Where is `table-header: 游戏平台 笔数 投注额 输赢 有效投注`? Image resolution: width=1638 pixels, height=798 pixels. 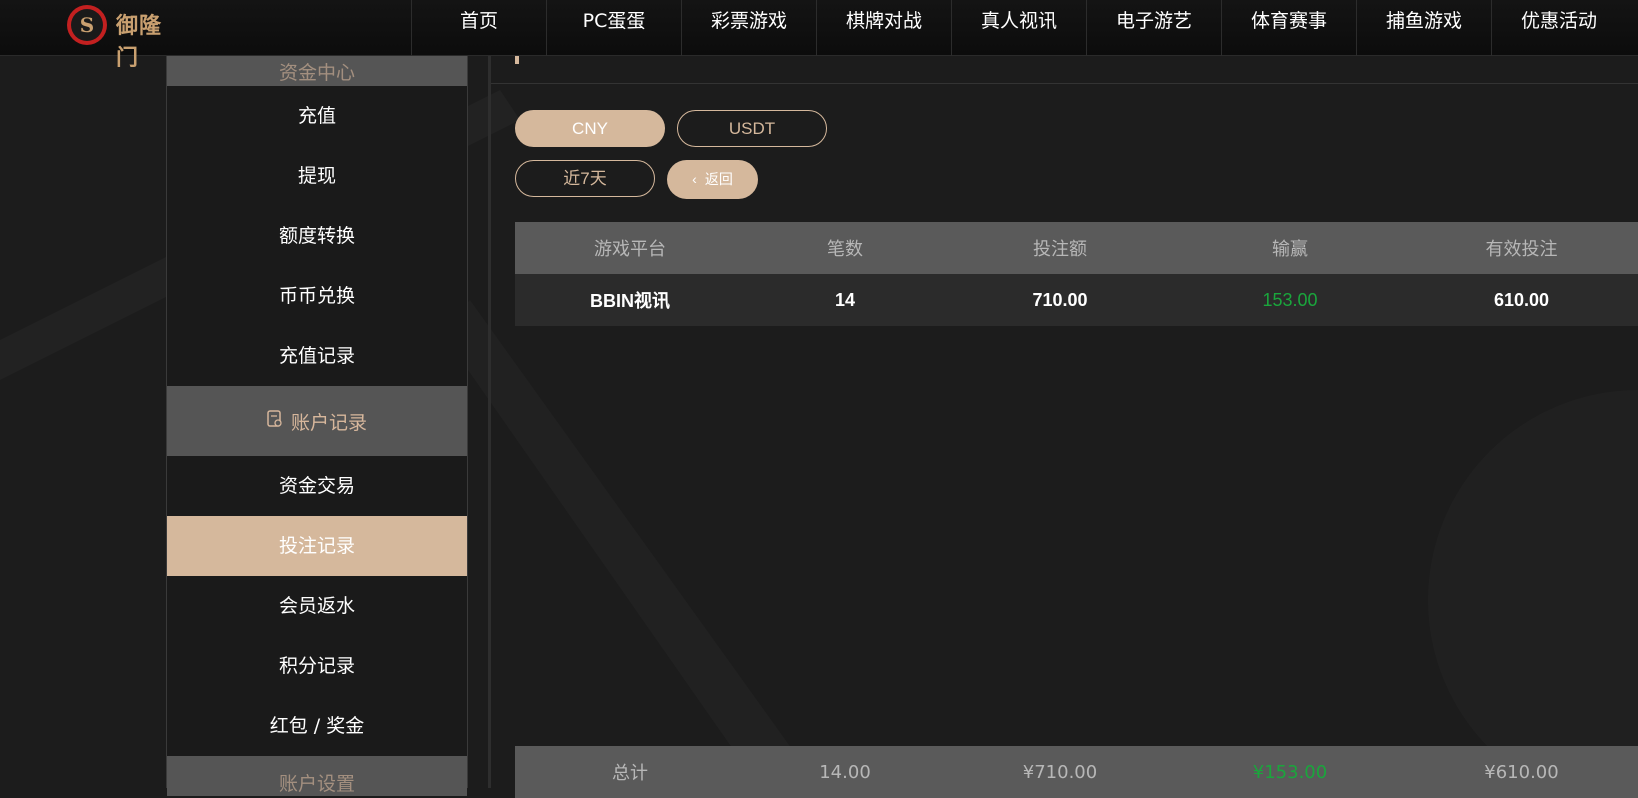
table-header: 游戏平台 笔数 投注额 输赢 有效投注 is located at coordinates (1076, 248).